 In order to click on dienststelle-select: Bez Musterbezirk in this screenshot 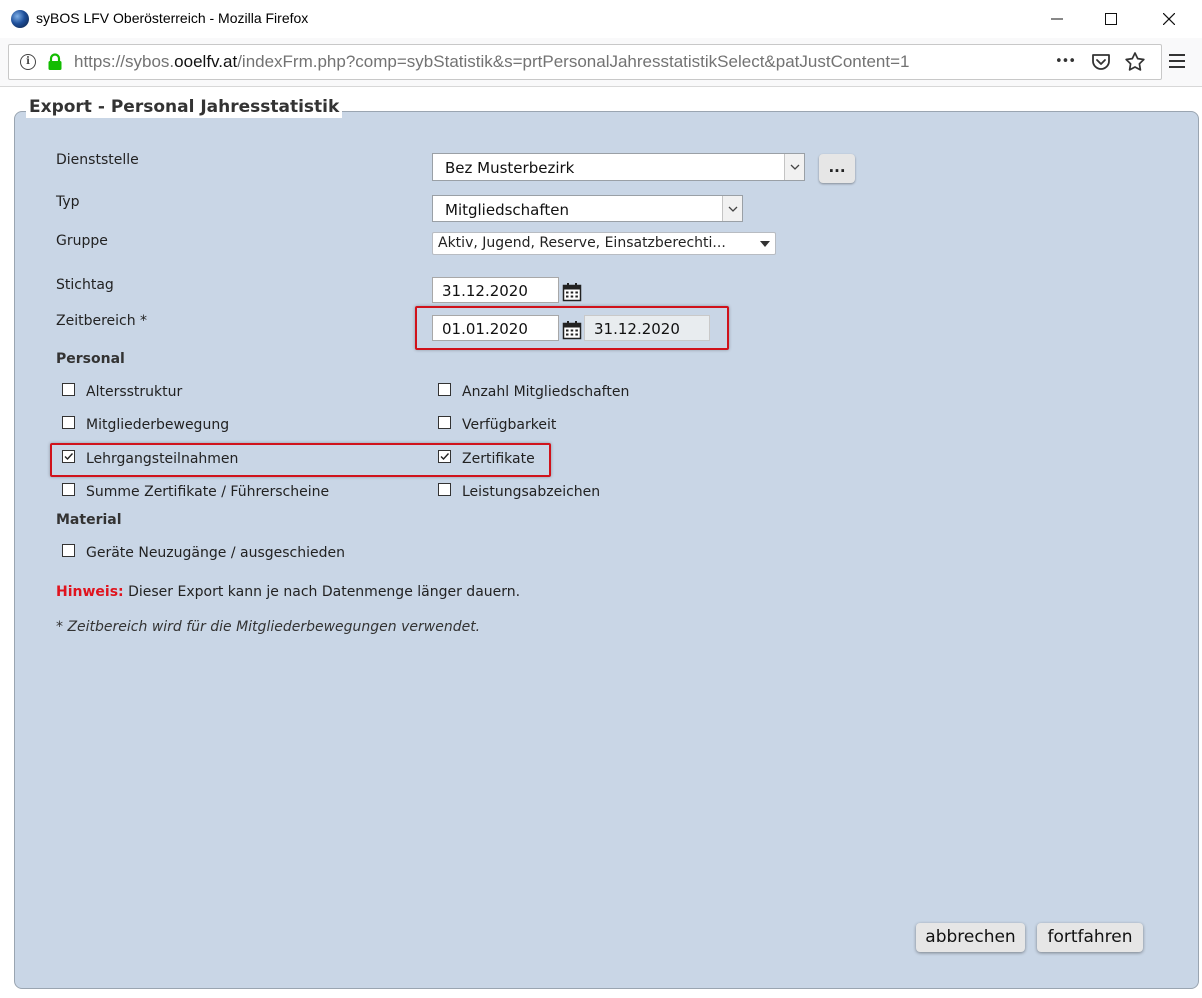, I will do `click(618, 167)`.